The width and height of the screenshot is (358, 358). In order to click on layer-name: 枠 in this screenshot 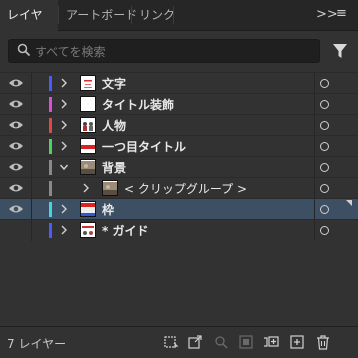, I will do `click(108, 209)`.